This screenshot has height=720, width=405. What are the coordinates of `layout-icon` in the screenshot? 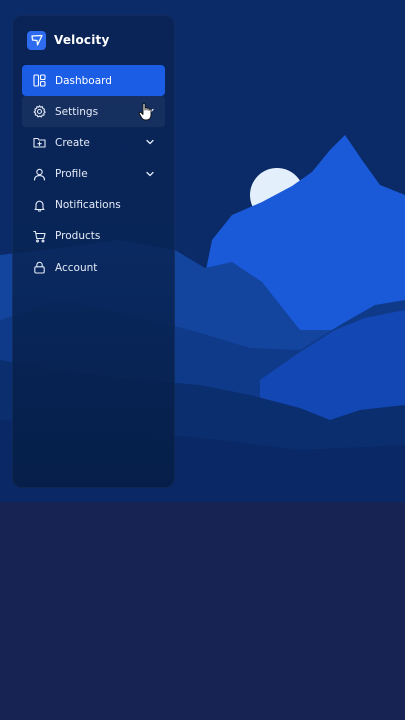 It's located at (39, 81).